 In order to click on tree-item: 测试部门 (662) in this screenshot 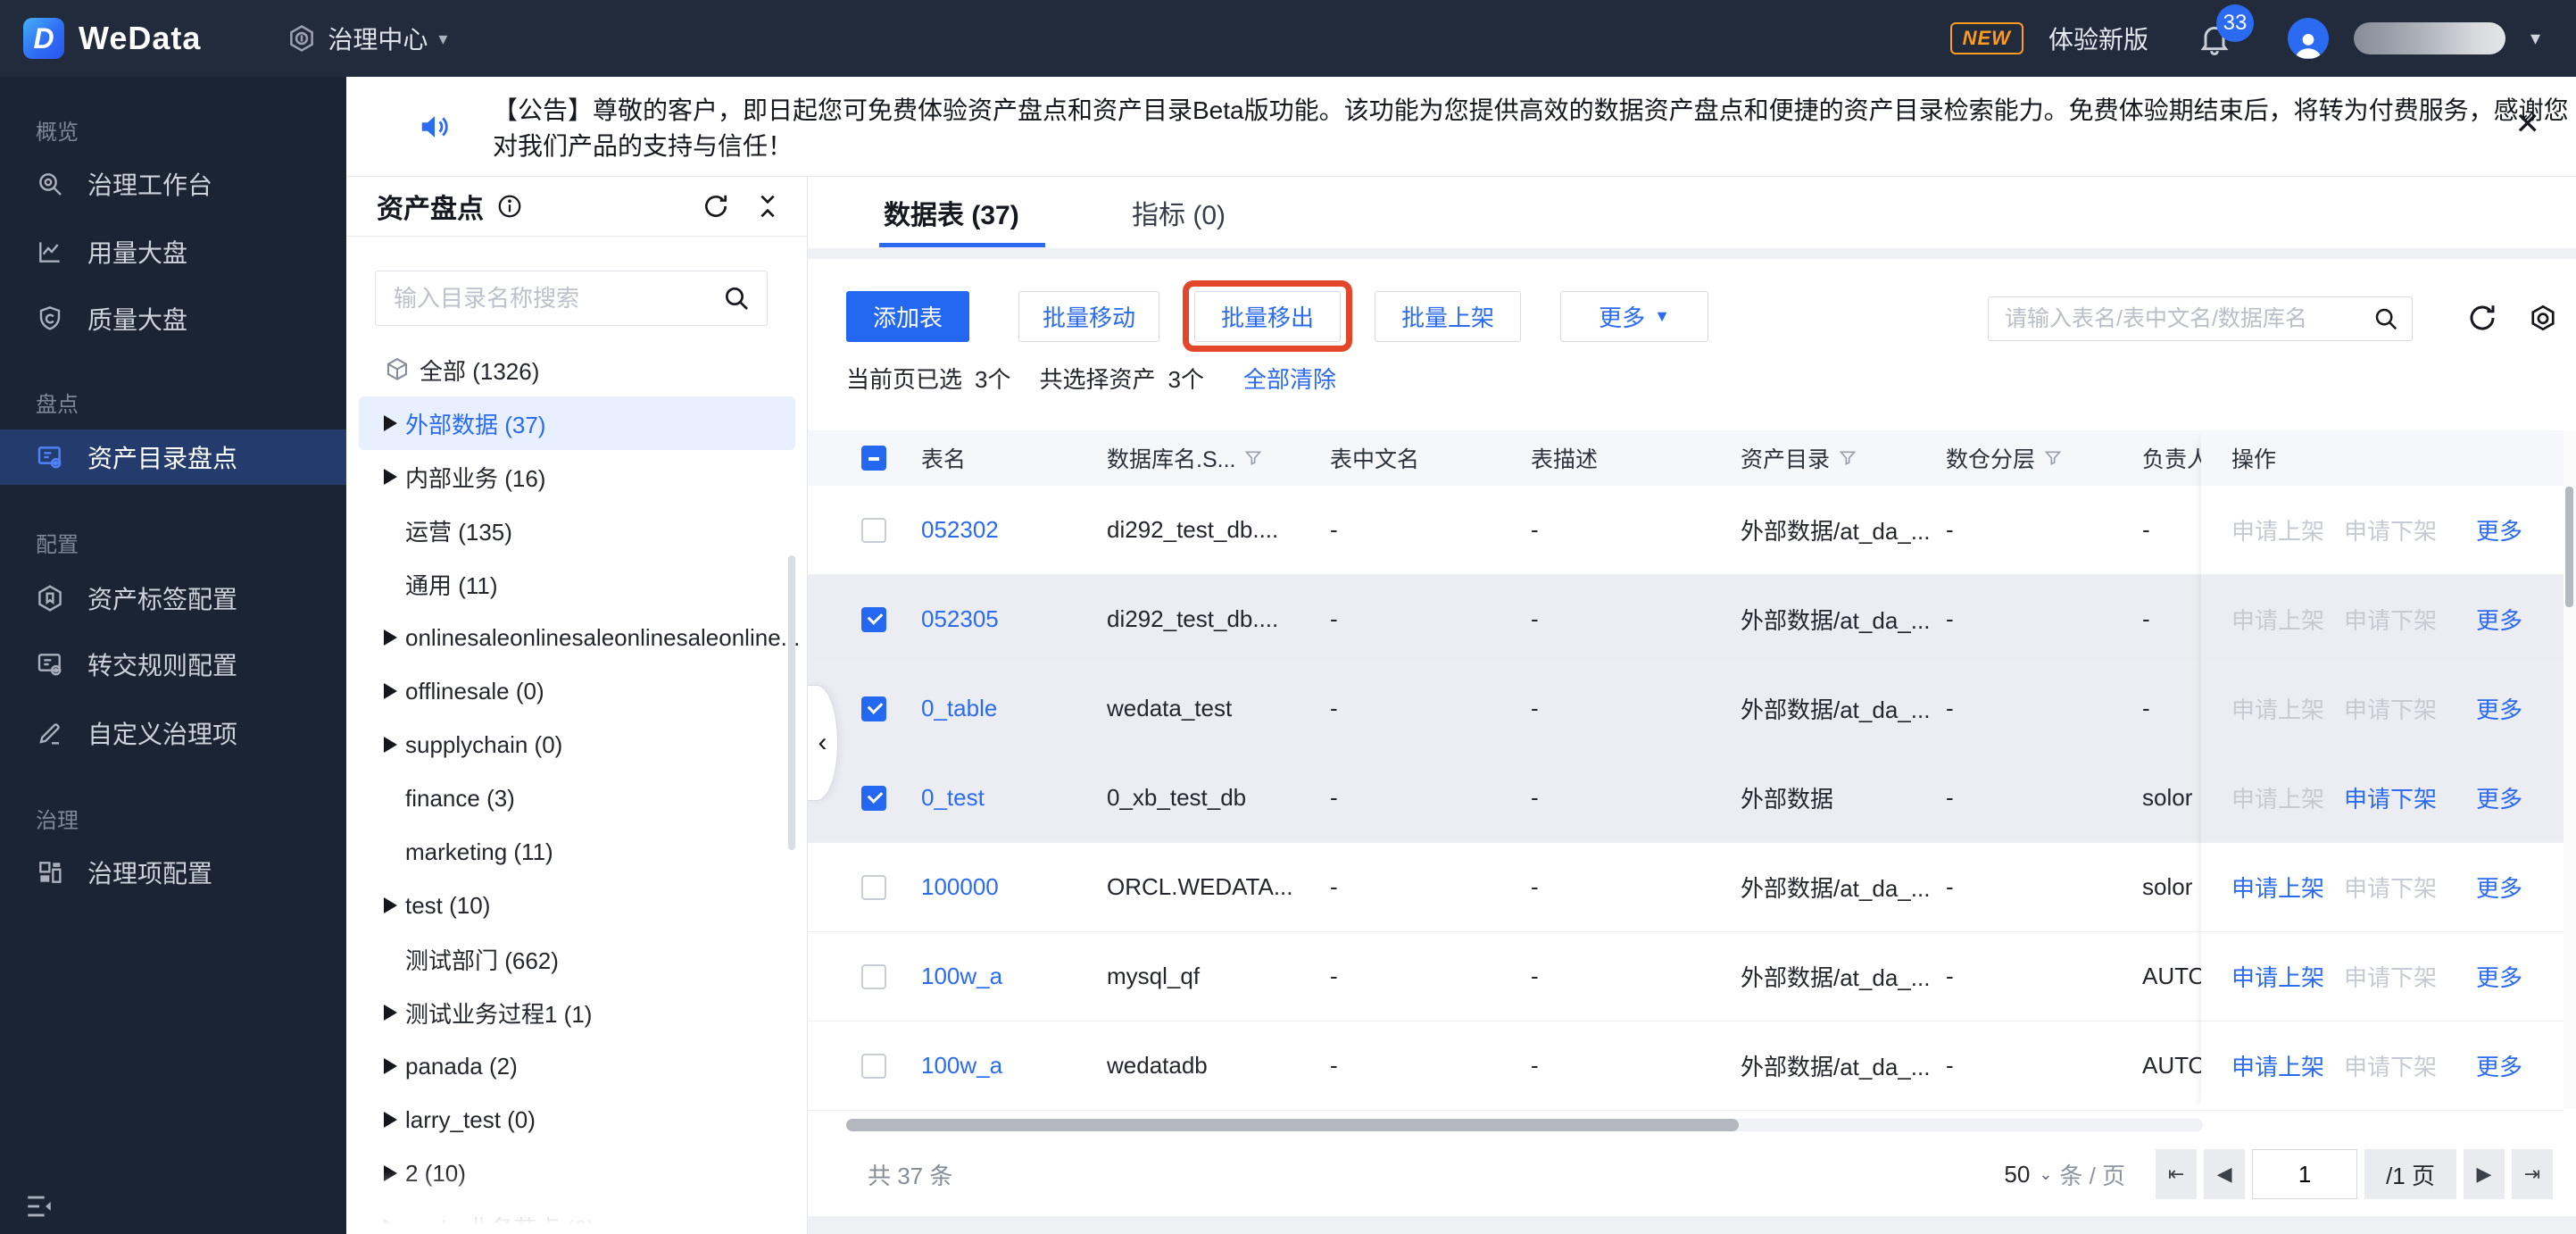, I will do `click(577, 959)`.